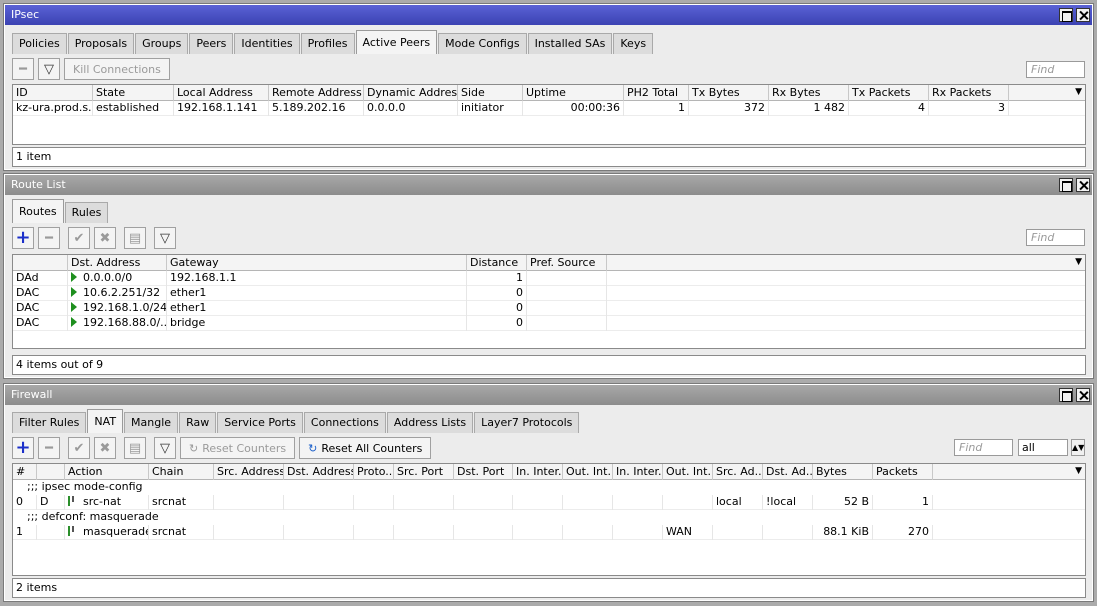 The image size is (1097, 606). Describe the element at coordinates (548, 15) in the screenshot. I see `ipsec-titlebar: IPsec` at that location.